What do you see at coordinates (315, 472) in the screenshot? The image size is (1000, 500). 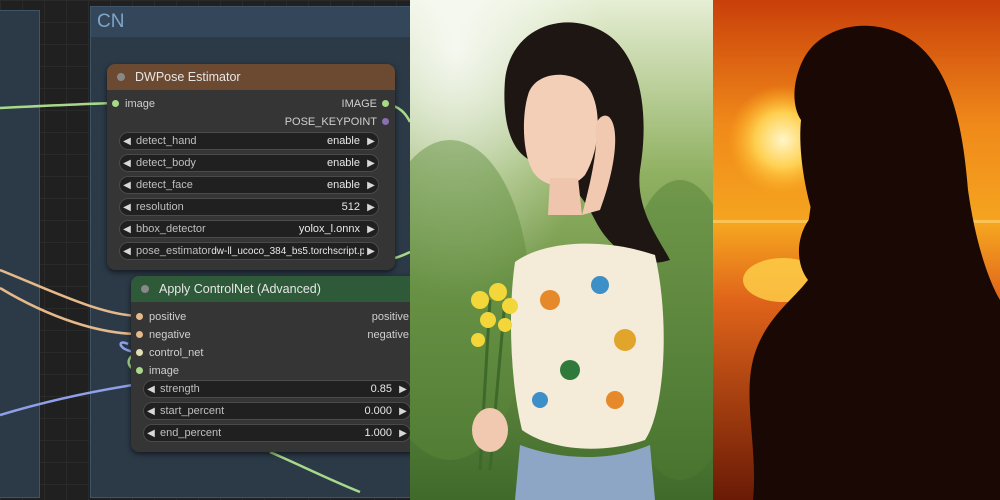 I see `wire-image-bottom` at bounding box center [315, 472].